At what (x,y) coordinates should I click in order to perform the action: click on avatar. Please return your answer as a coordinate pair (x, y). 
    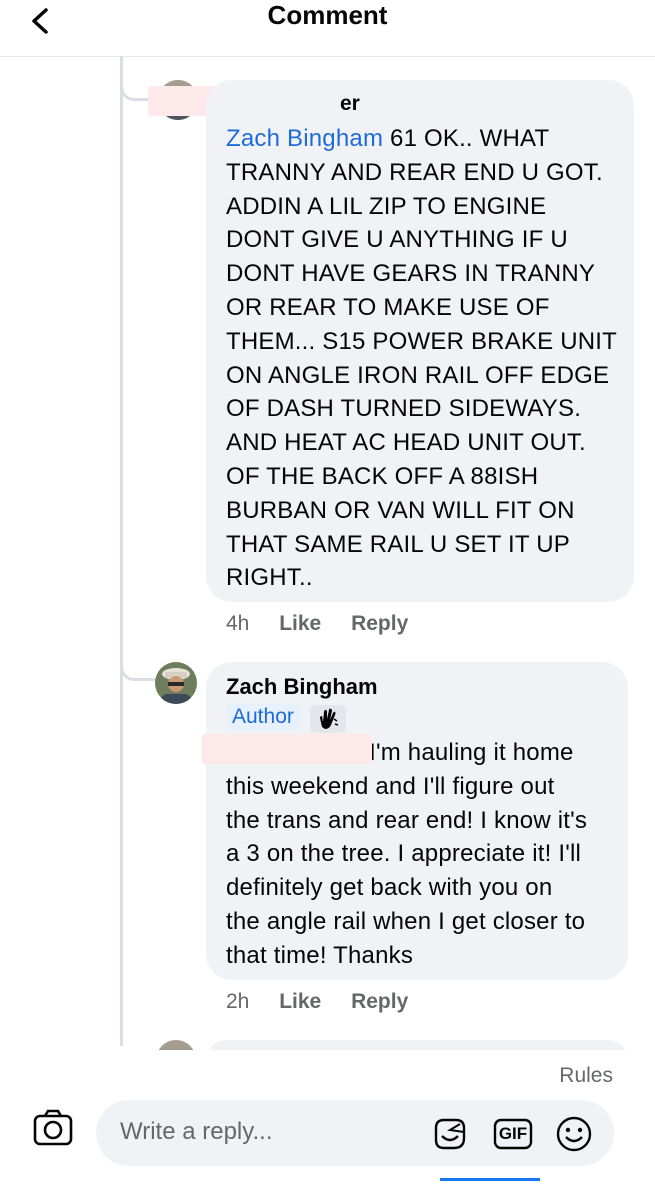
    Looking at the image, I should click on (176, 683).